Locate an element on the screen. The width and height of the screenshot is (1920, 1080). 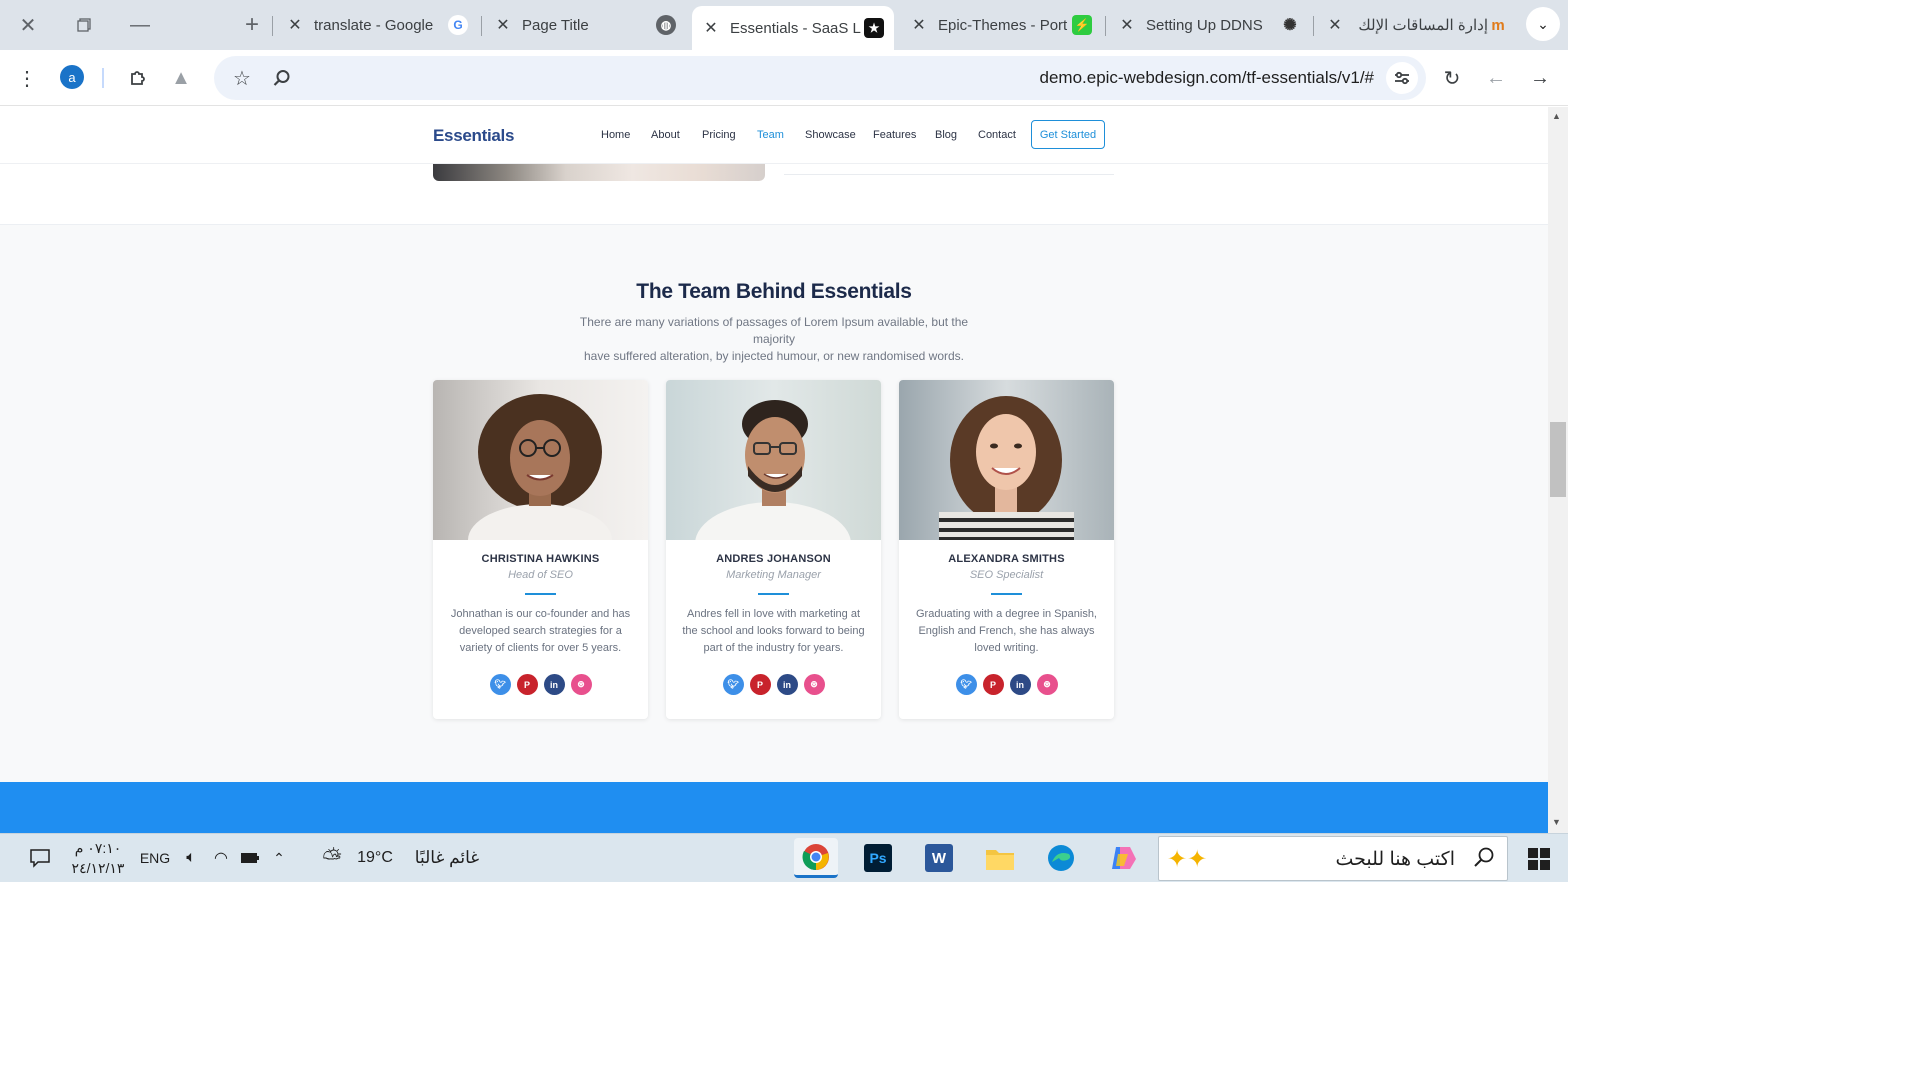
chrome-taskbar-icon is located at coordinates (816, 858).